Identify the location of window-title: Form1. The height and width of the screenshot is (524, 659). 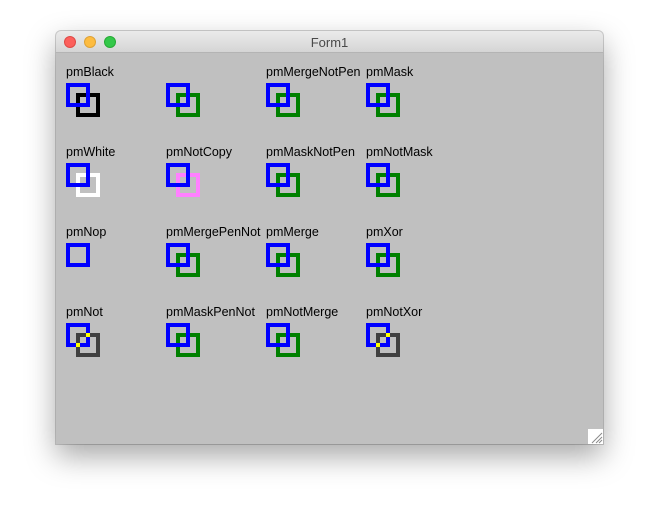
(329, 42).